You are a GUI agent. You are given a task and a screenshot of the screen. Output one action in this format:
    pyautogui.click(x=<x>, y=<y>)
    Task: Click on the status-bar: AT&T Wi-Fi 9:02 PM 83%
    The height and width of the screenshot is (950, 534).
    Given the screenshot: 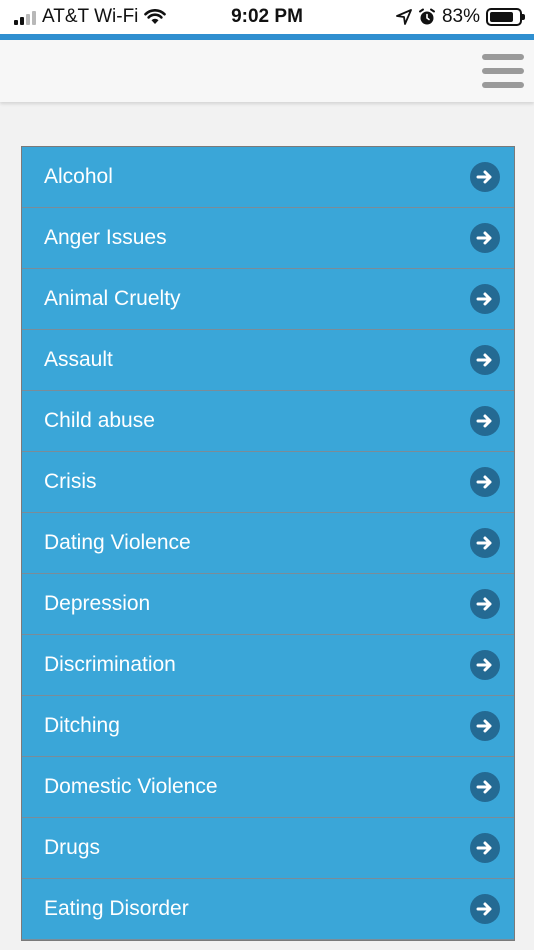 What is the action you would take?
    pyautogui.click(x=267, y=17)
    